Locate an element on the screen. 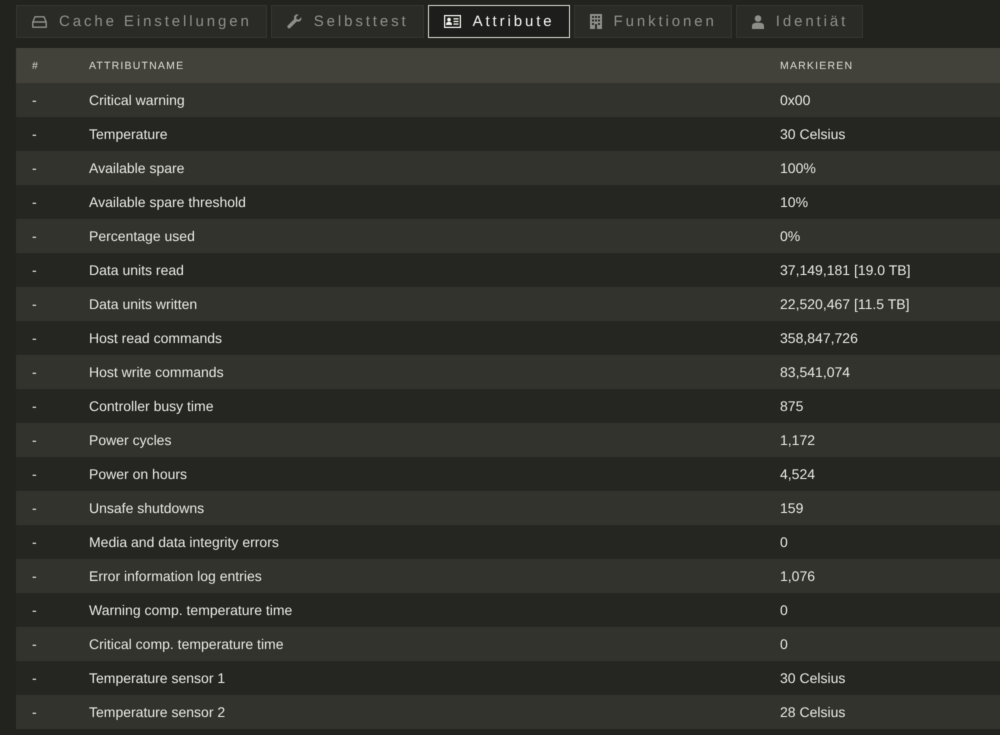  tab: Attribute is located at coordinates (499, 21).